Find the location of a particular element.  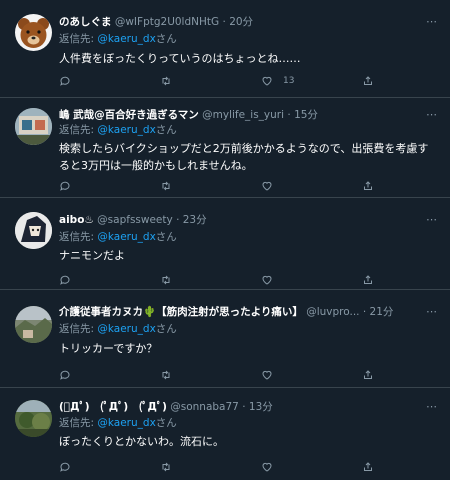

tweet-header: 介護従事者カヌカ🌵【筋肉注射が思ったより痛い】 @luvpro... · 21分 is located at coordinates (239, 312).